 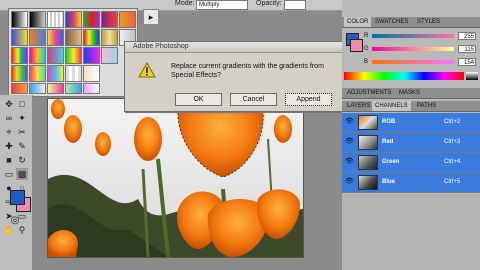 I want to click on lasso-icon: ∞, so click(x=9, y=118).